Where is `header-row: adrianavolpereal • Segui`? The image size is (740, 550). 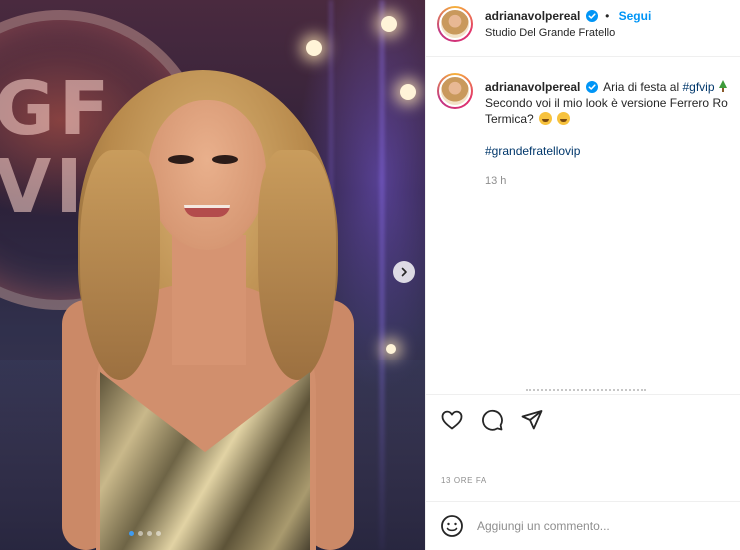 header-row: adrianavolpereal • Segui is located at coordinates (568, 16).